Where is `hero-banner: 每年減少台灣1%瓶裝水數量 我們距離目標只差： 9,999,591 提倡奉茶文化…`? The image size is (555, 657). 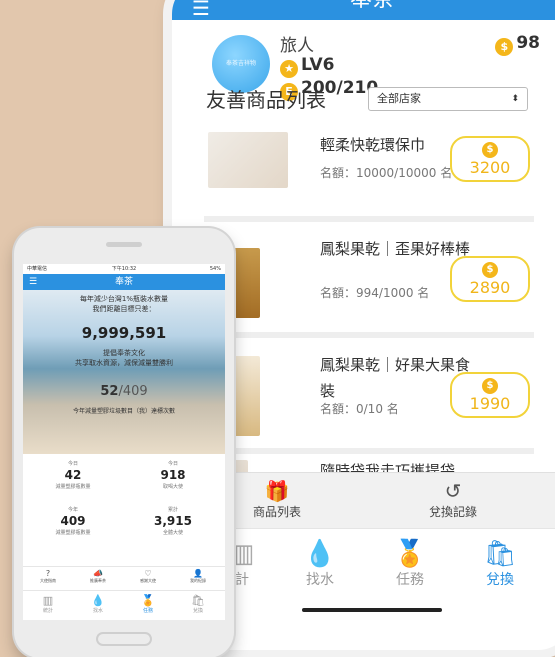
hero-banner: 每年減少台灣1%瓶裝水數量 我們距離目標只差： 9,999,591 提倡奉茶文化… is located at coordinates (124, 372).